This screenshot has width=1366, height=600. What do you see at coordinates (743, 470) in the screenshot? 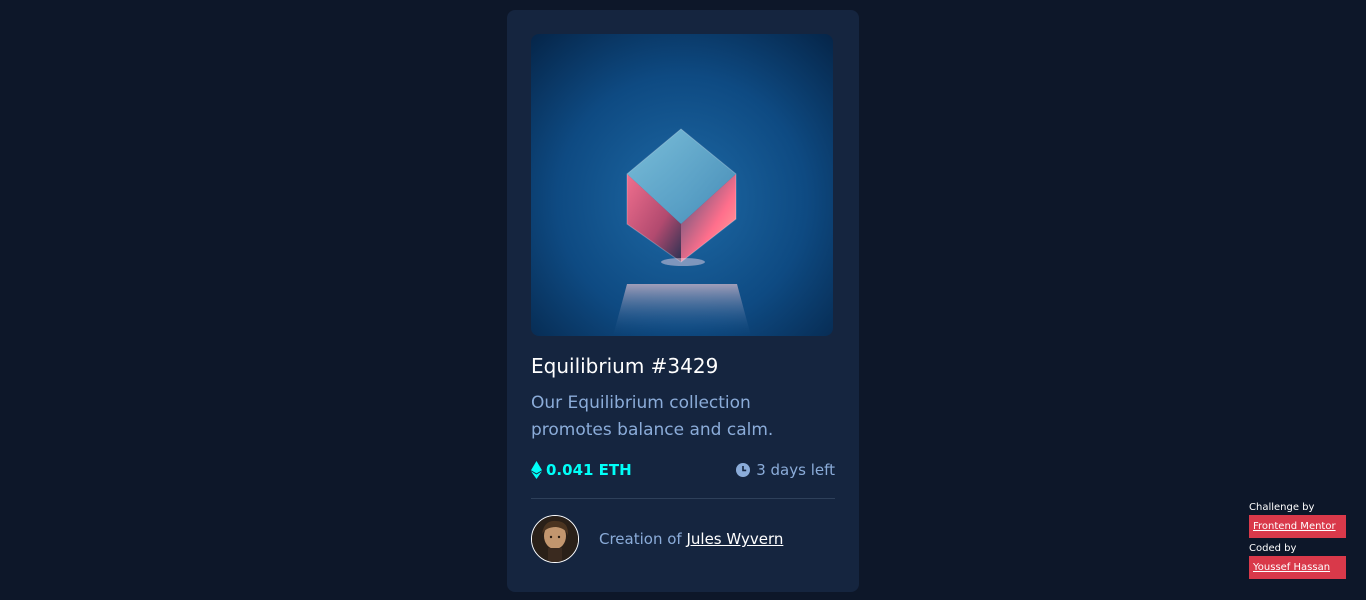
I see `clock-icon` at bounding box center [743, 470].